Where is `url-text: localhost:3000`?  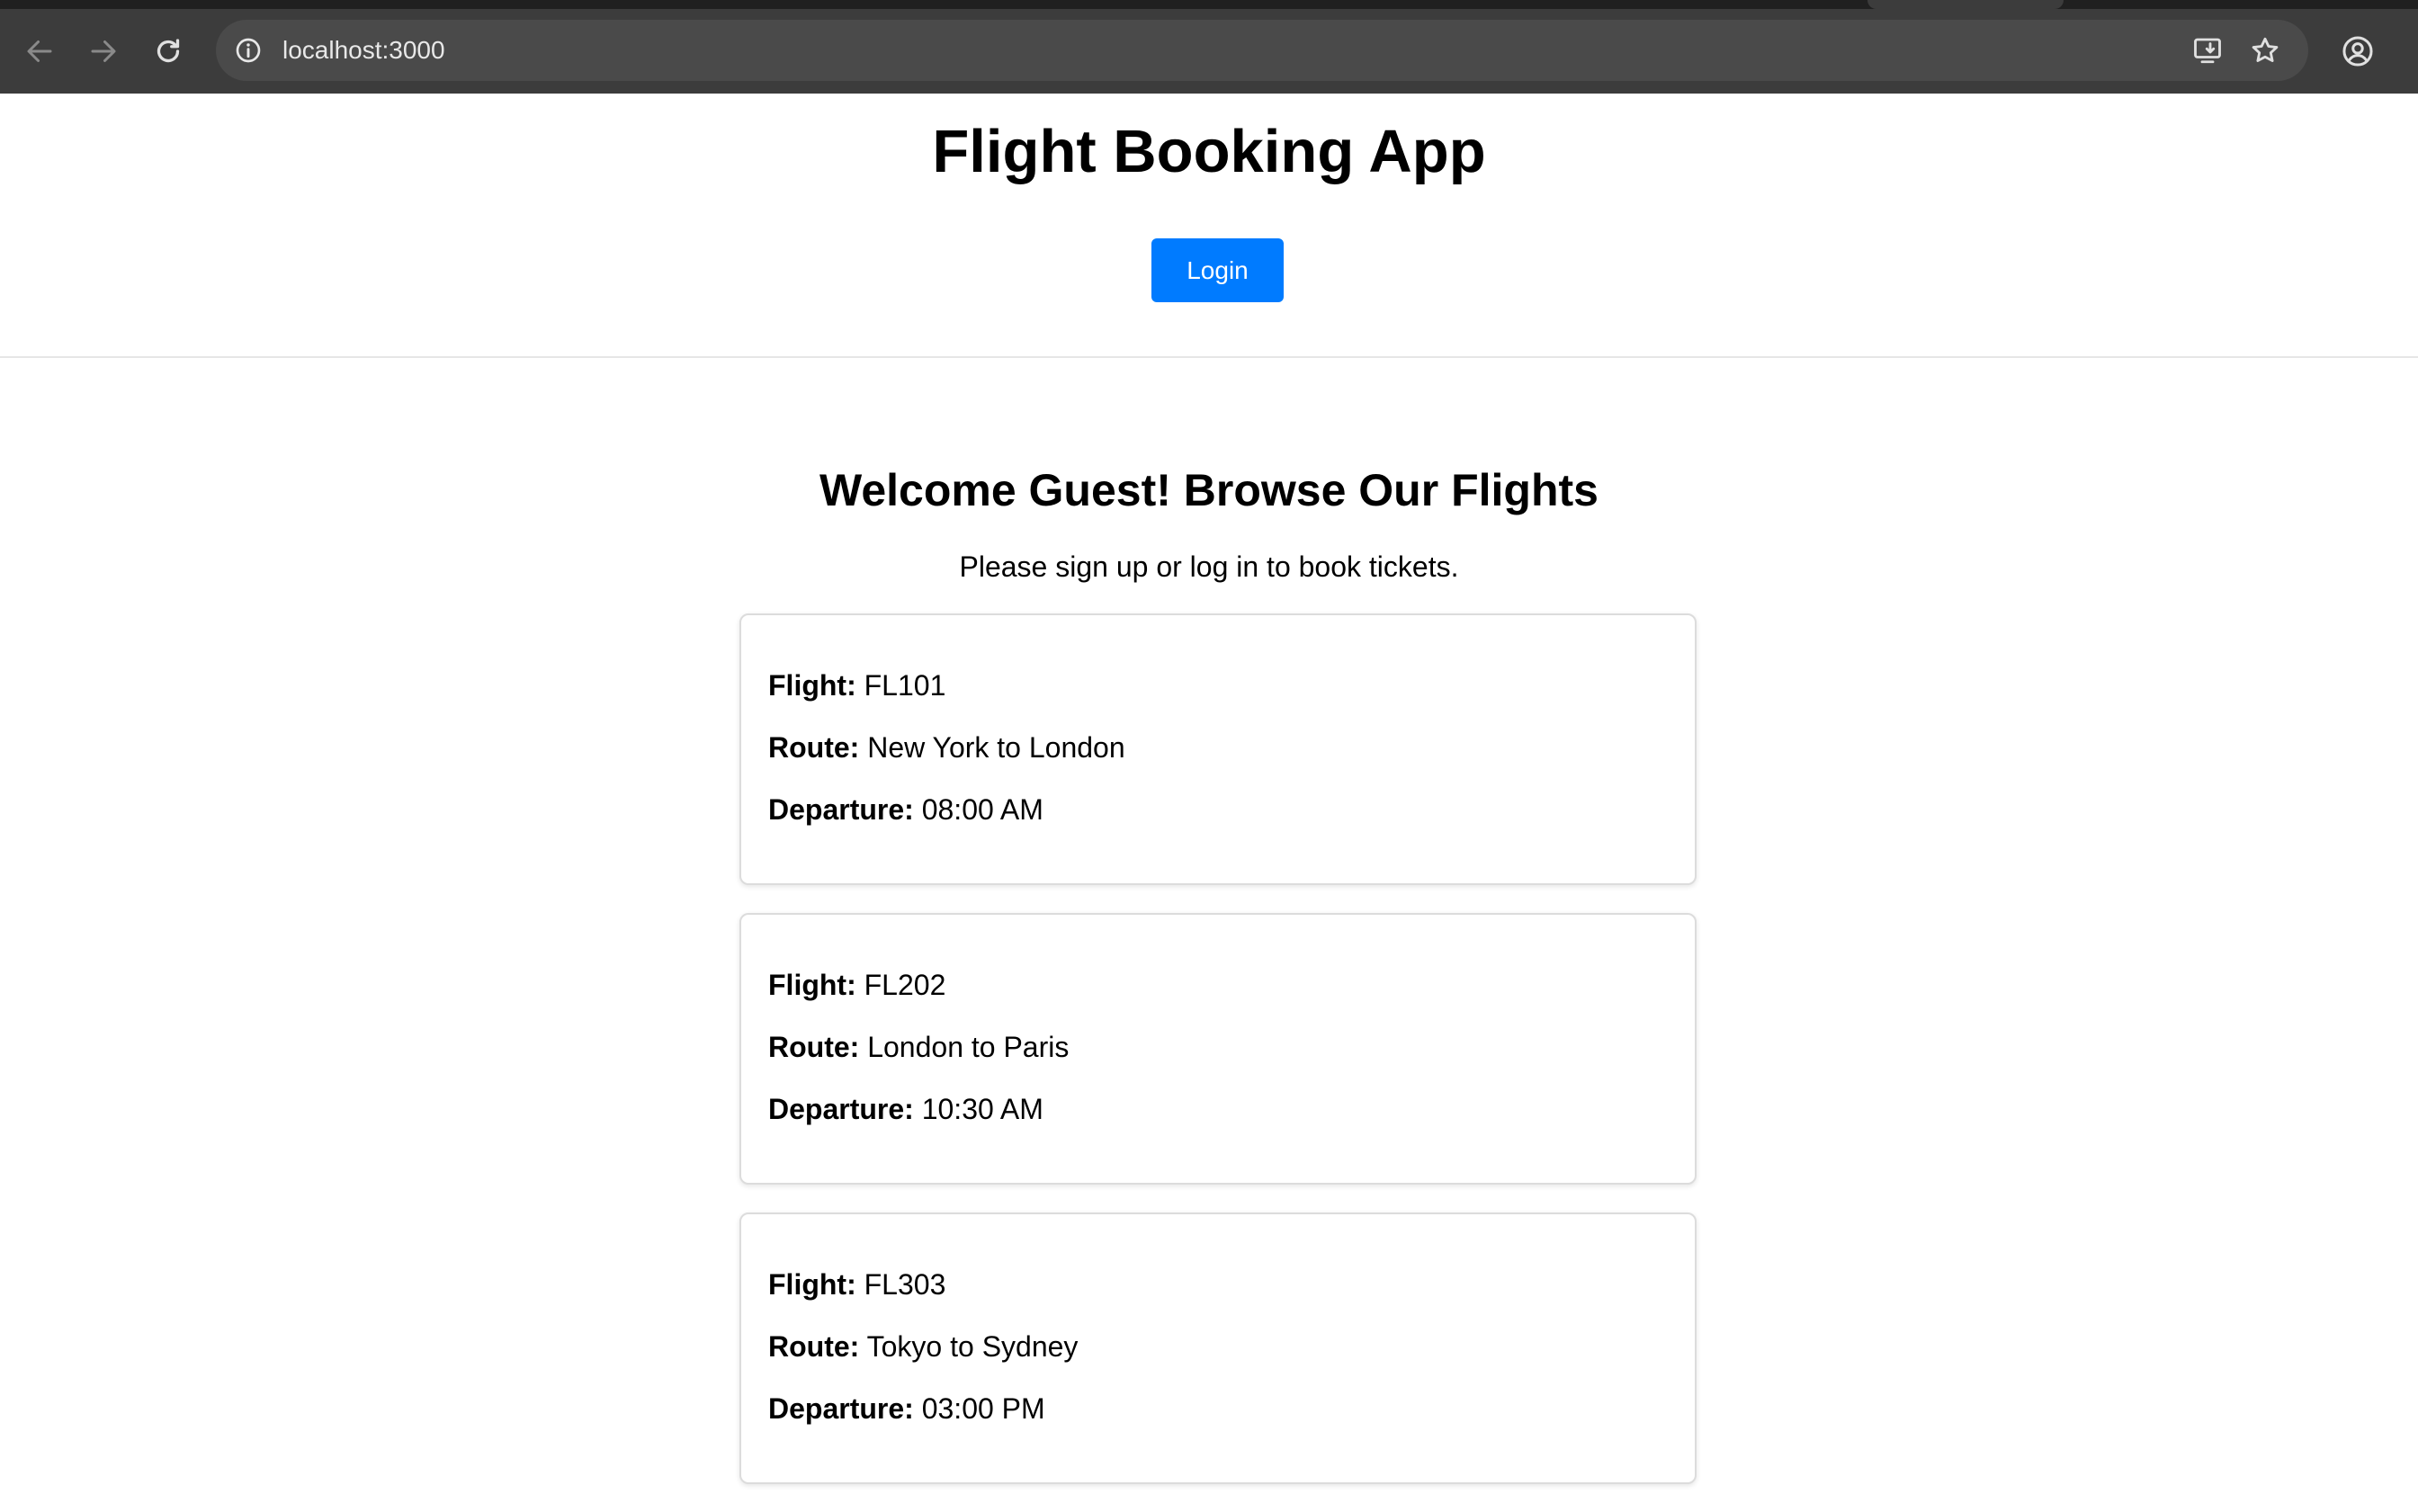
url-text: localhost:3000 is located at coordinates (363, 50).